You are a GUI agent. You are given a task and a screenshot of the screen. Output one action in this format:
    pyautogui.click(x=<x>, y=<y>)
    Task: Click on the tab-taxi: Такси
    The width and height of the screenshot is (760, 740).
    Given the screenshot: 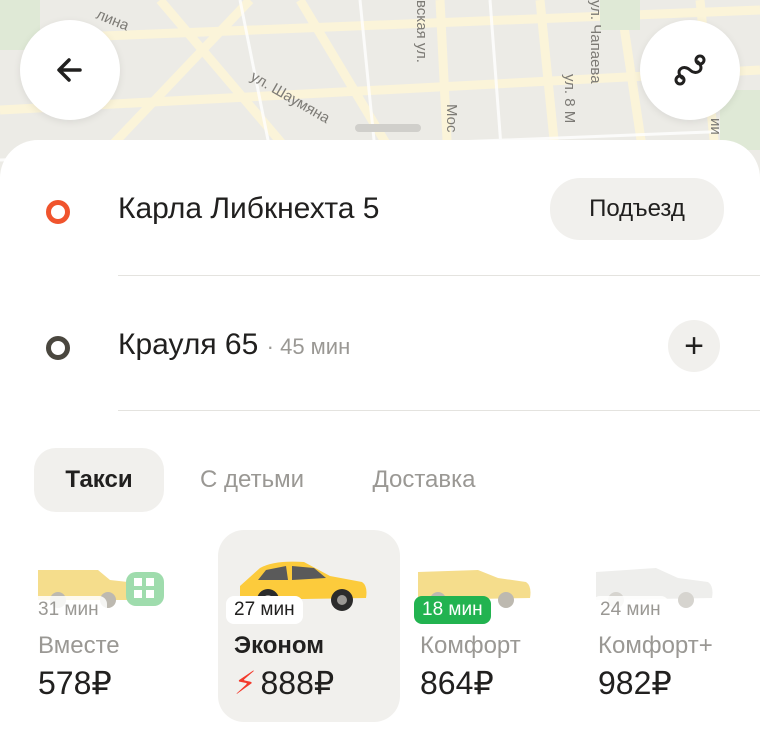 What is the action you would take?
    pyautogui.click(x=99, y=480)
    